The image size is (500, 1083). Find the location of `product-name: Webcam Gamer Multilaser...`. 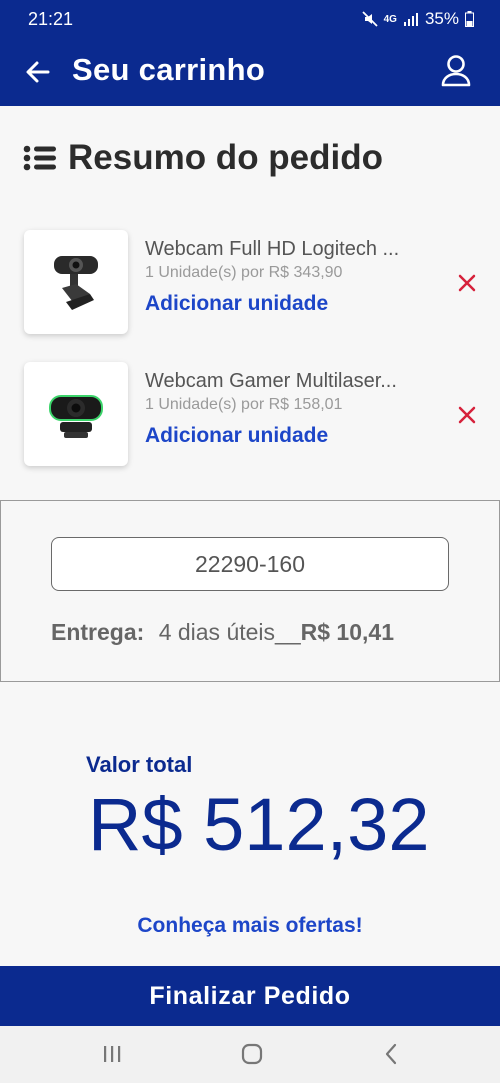

product-name: Webcam Gamer Multilaser... is located at coordinates (271, 381).